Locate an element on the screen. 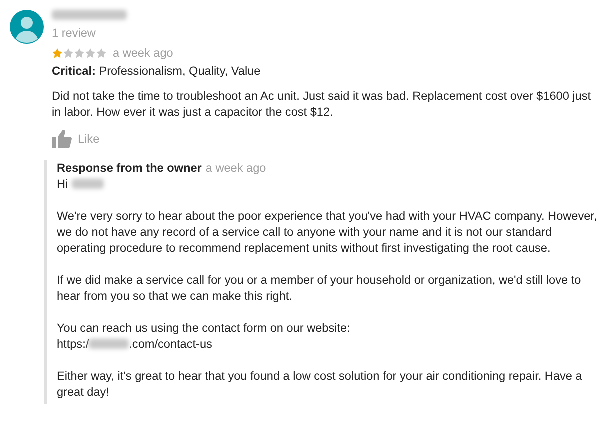 This screenshot has height=427, width=608. closing-text: Either way, it's great to hear that you found a low cost solution for your air conditioning repair. Have a great day! is located at coordinates (320, 384).